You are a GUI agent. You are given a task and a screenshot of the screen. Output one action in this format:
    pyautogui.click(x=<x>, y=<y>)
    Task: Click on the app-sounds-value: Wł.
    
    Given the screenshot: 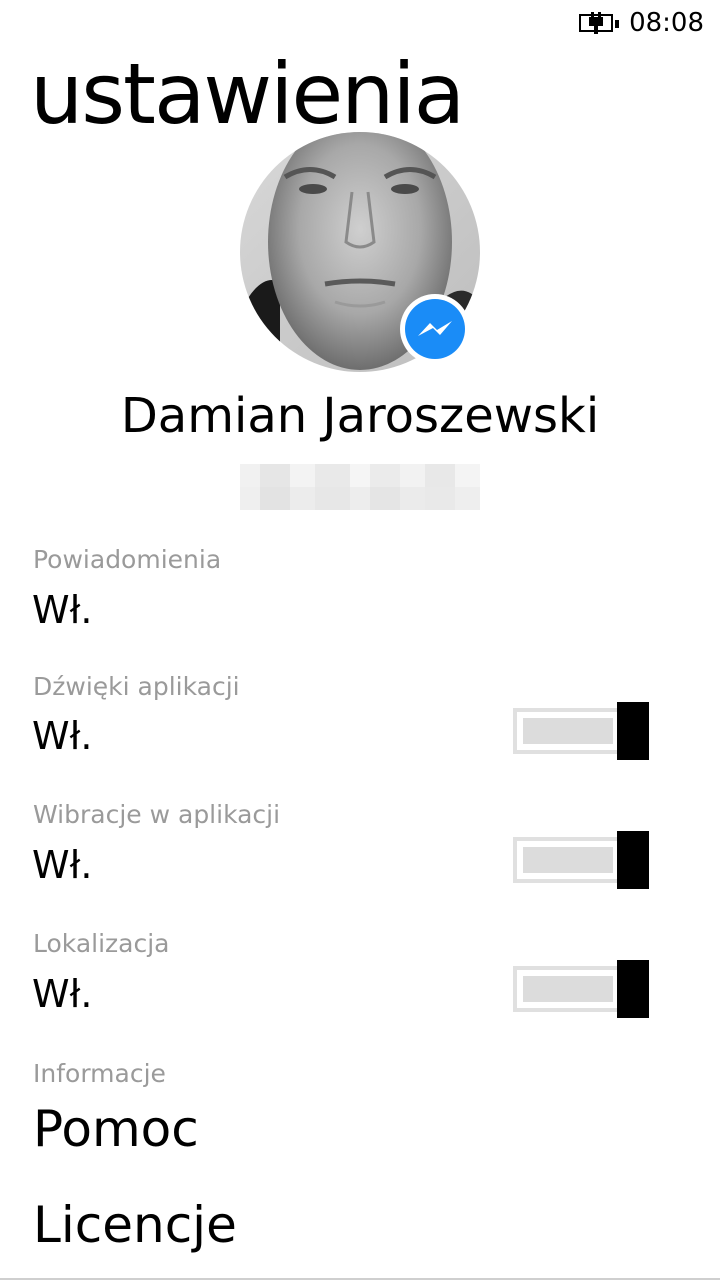 What is the action you would take?
    pyautogui.click(x=62, y=736)
    